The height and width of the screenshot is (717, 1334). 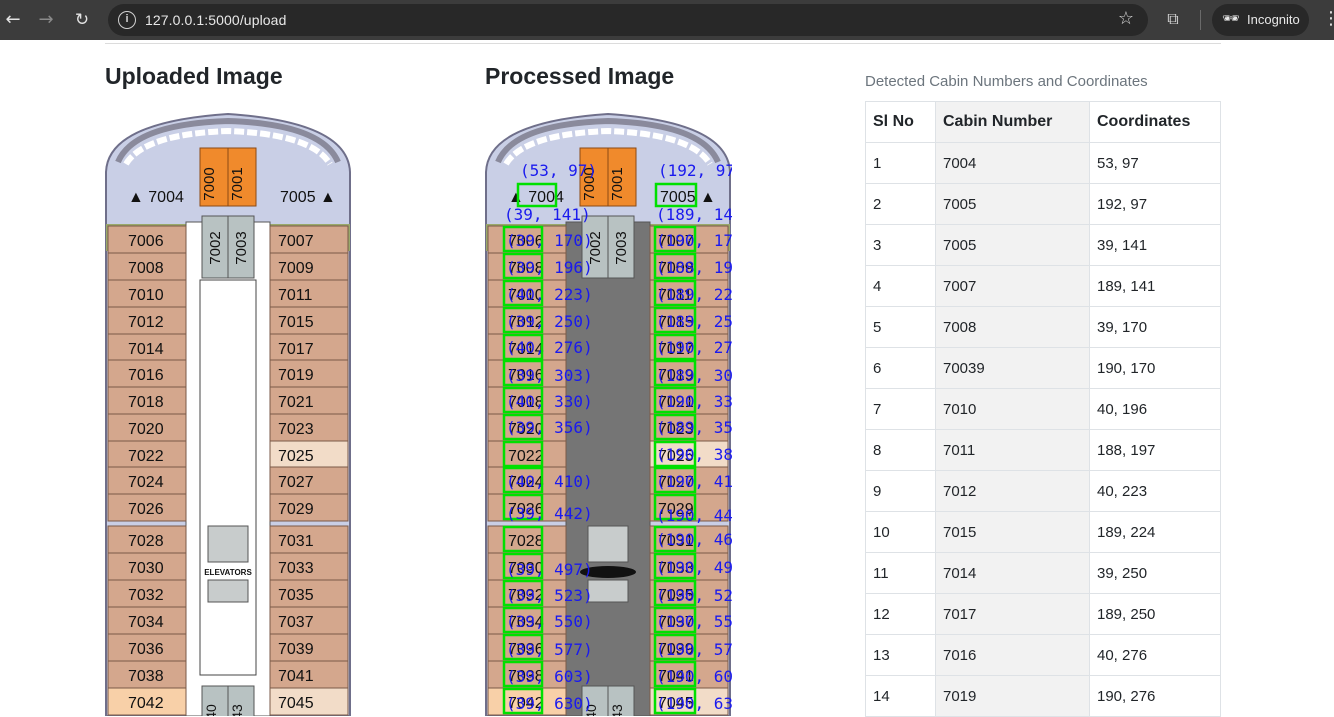 What do you see at coordinates (694, 515) in the screenshot?
I see `coordinate-label: (190, 443` at bounding box center [694, 515].